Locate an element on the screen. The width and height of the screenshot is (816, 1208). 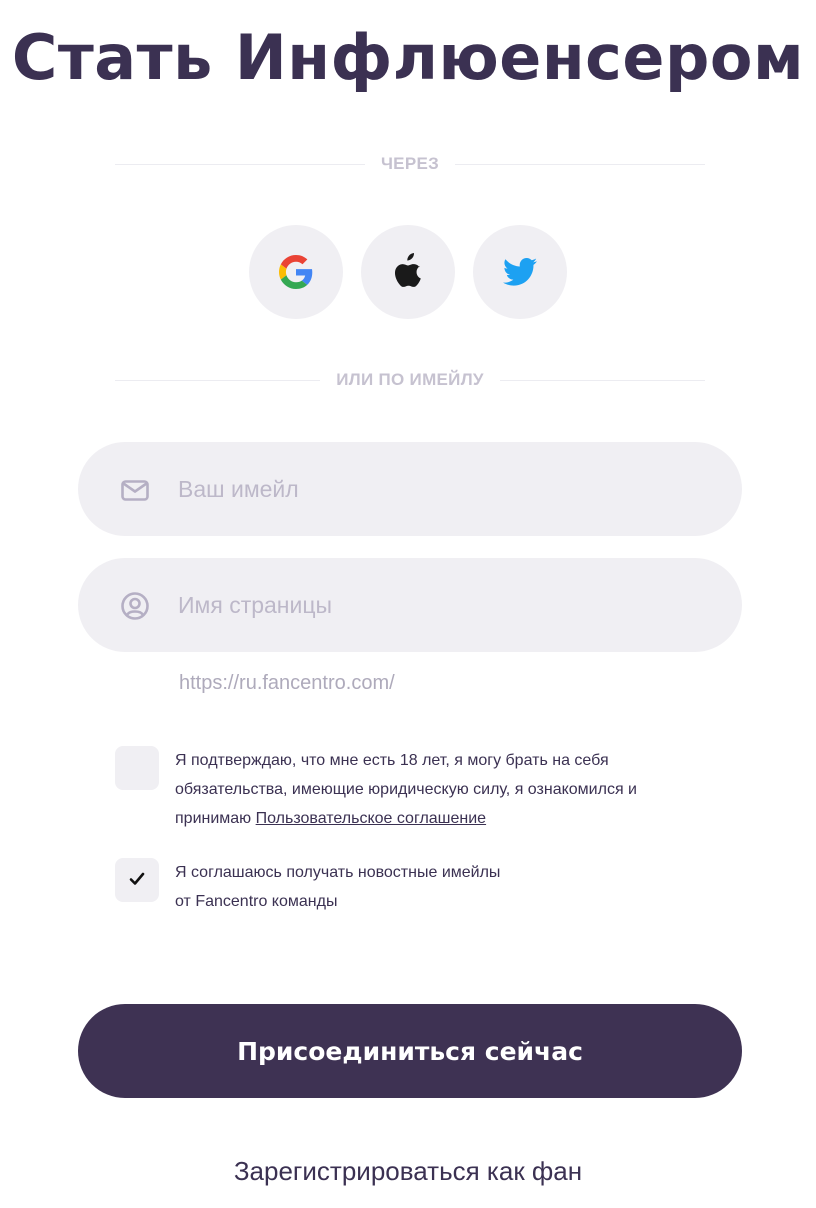
google-login-button is located at coordinates (296, 272).